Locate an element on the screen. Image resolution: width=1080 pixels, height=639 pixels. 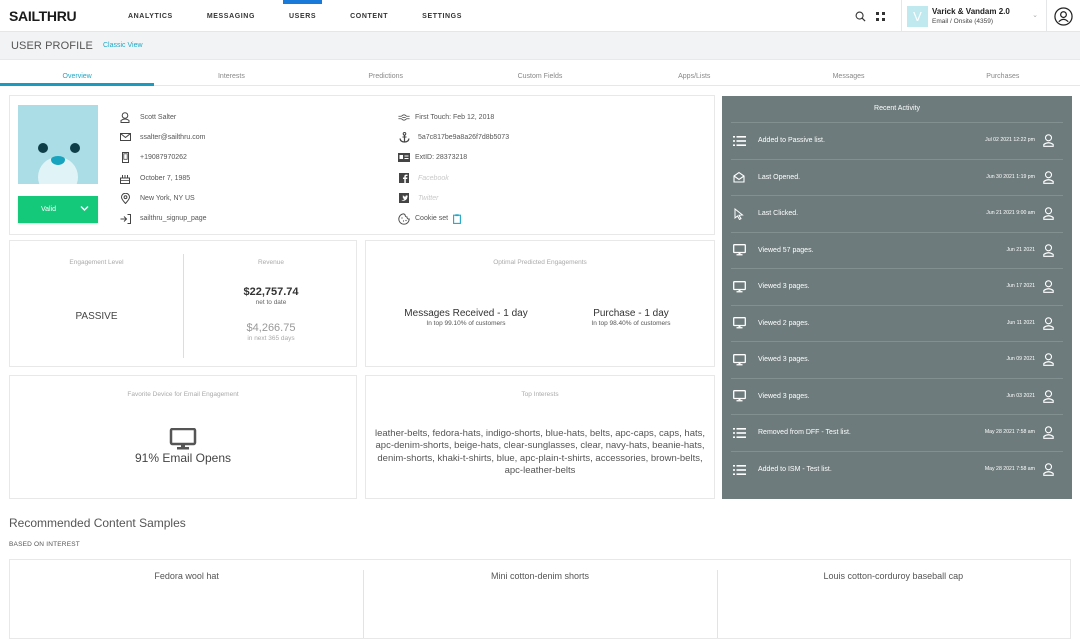
account-avatar: V is located at coordinates (917, 16).